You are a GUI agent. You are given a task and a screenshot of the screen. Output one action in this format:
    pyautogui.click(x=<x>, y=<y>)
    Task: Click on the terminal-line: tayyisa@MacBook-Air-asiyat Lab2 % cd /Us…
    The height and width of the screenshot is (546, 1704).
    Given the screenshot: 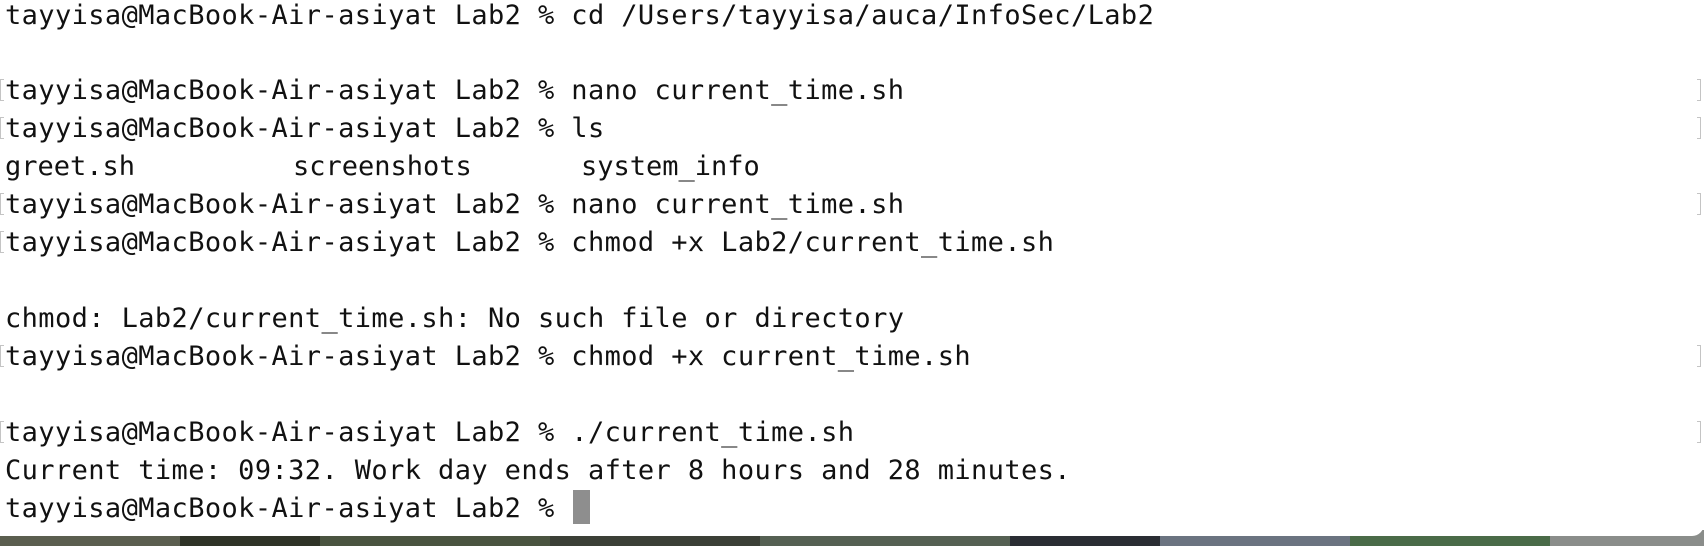 What is the action you would take?
    pyautogui.click(x=580, y=15)
    